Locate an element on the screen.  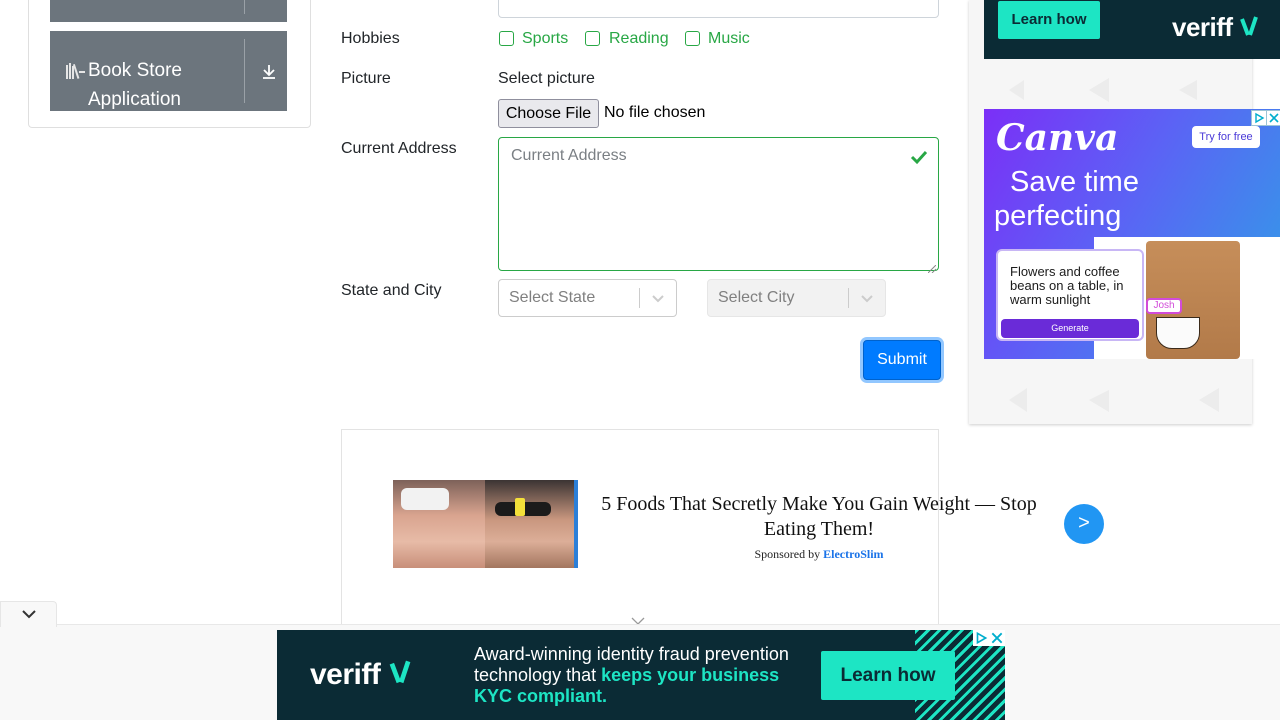
hobby-reading-label: Reading is located at coordinates (639, 39).